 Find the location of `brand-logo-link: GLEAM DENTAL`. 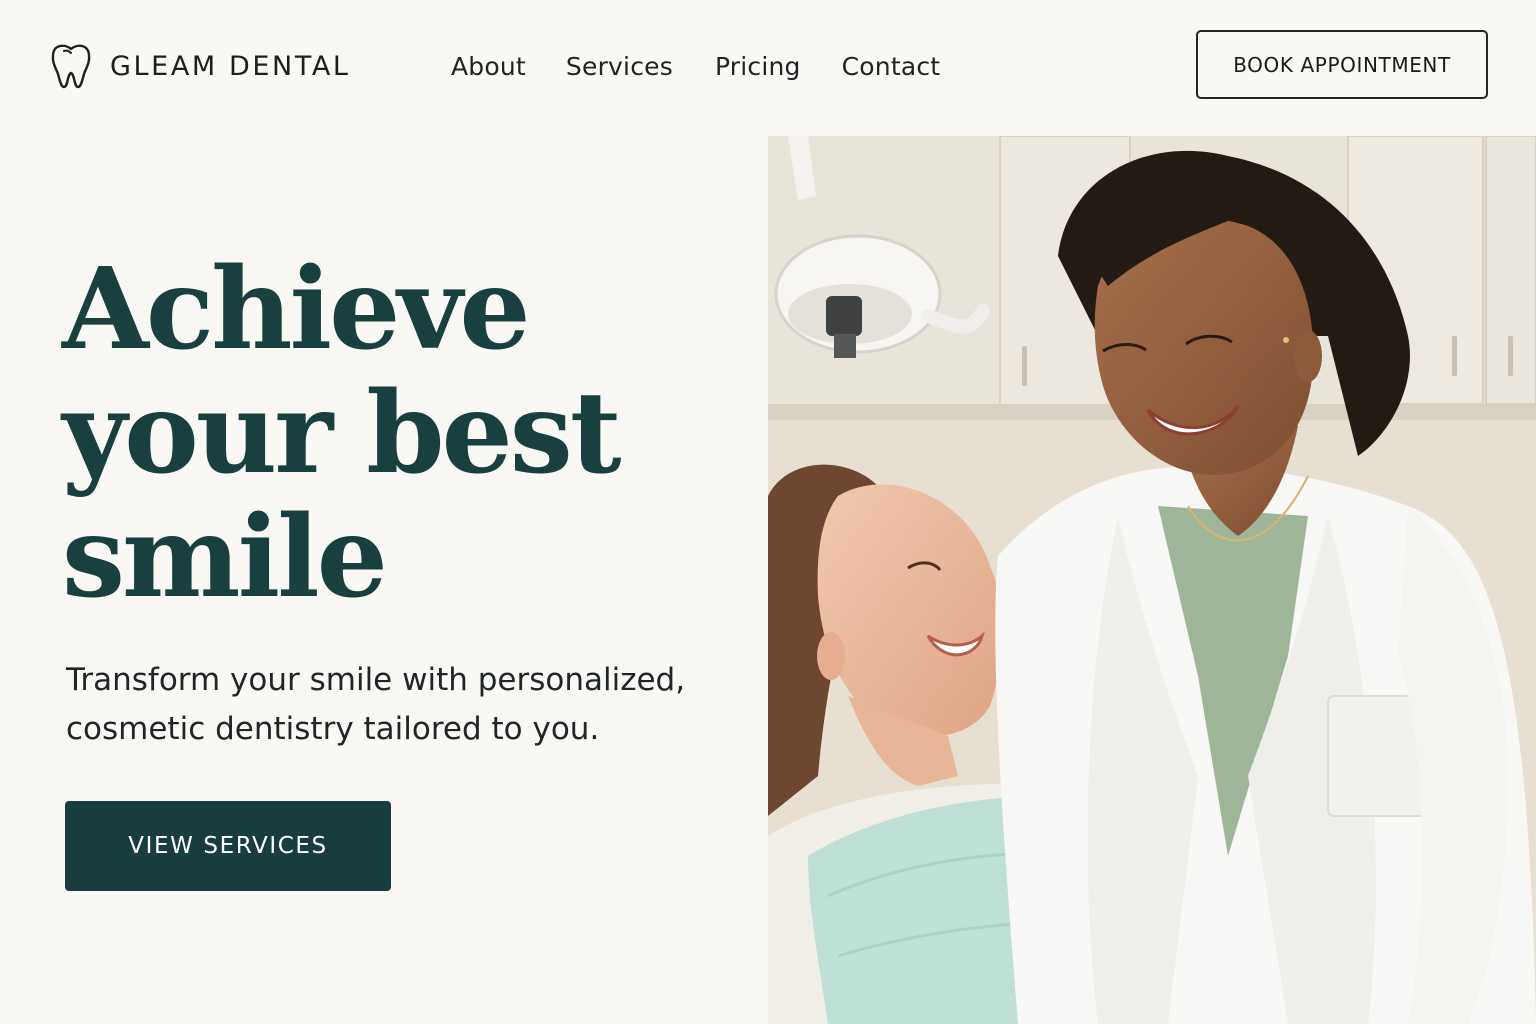

brand-logo-link: GLEAM DENTAL is located at coordinates (200, 66).